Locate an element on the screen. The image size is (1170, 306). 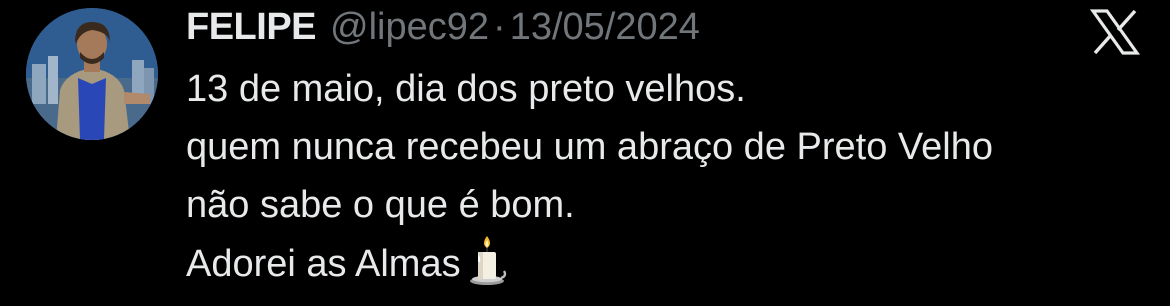
display-name: FELIPE is located at coordinates (251, 27).